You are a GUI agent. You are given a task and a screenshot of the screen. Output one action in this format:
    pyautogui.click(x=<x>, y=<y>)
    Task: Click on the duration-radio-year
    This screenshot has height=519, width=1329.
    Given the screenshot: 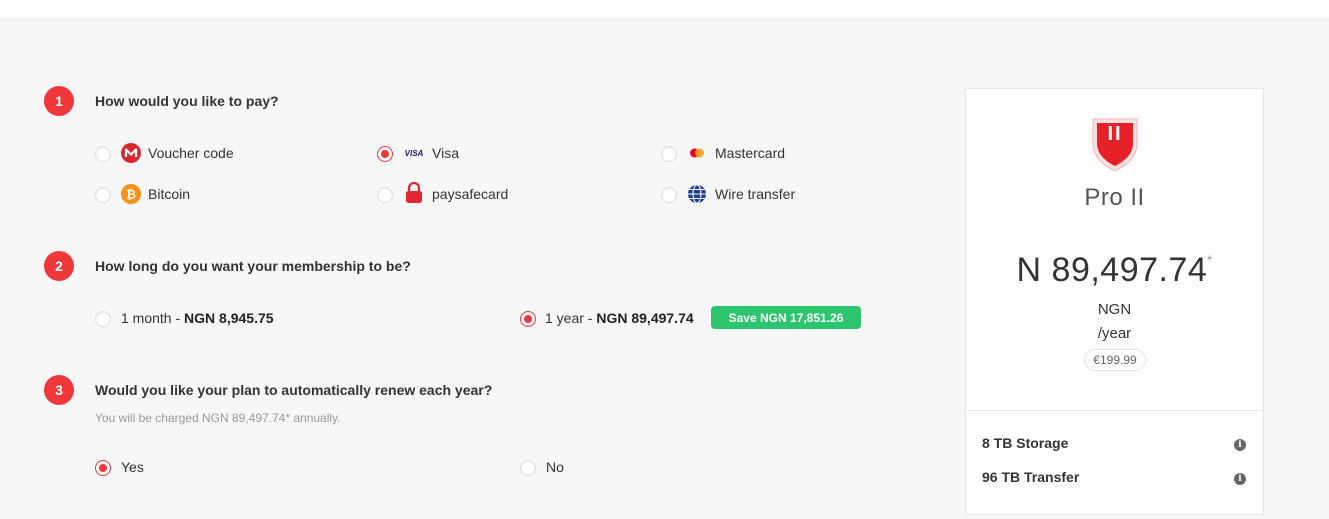 What is the action you would take?
    pyautogui.click(x=528, y=319)
    